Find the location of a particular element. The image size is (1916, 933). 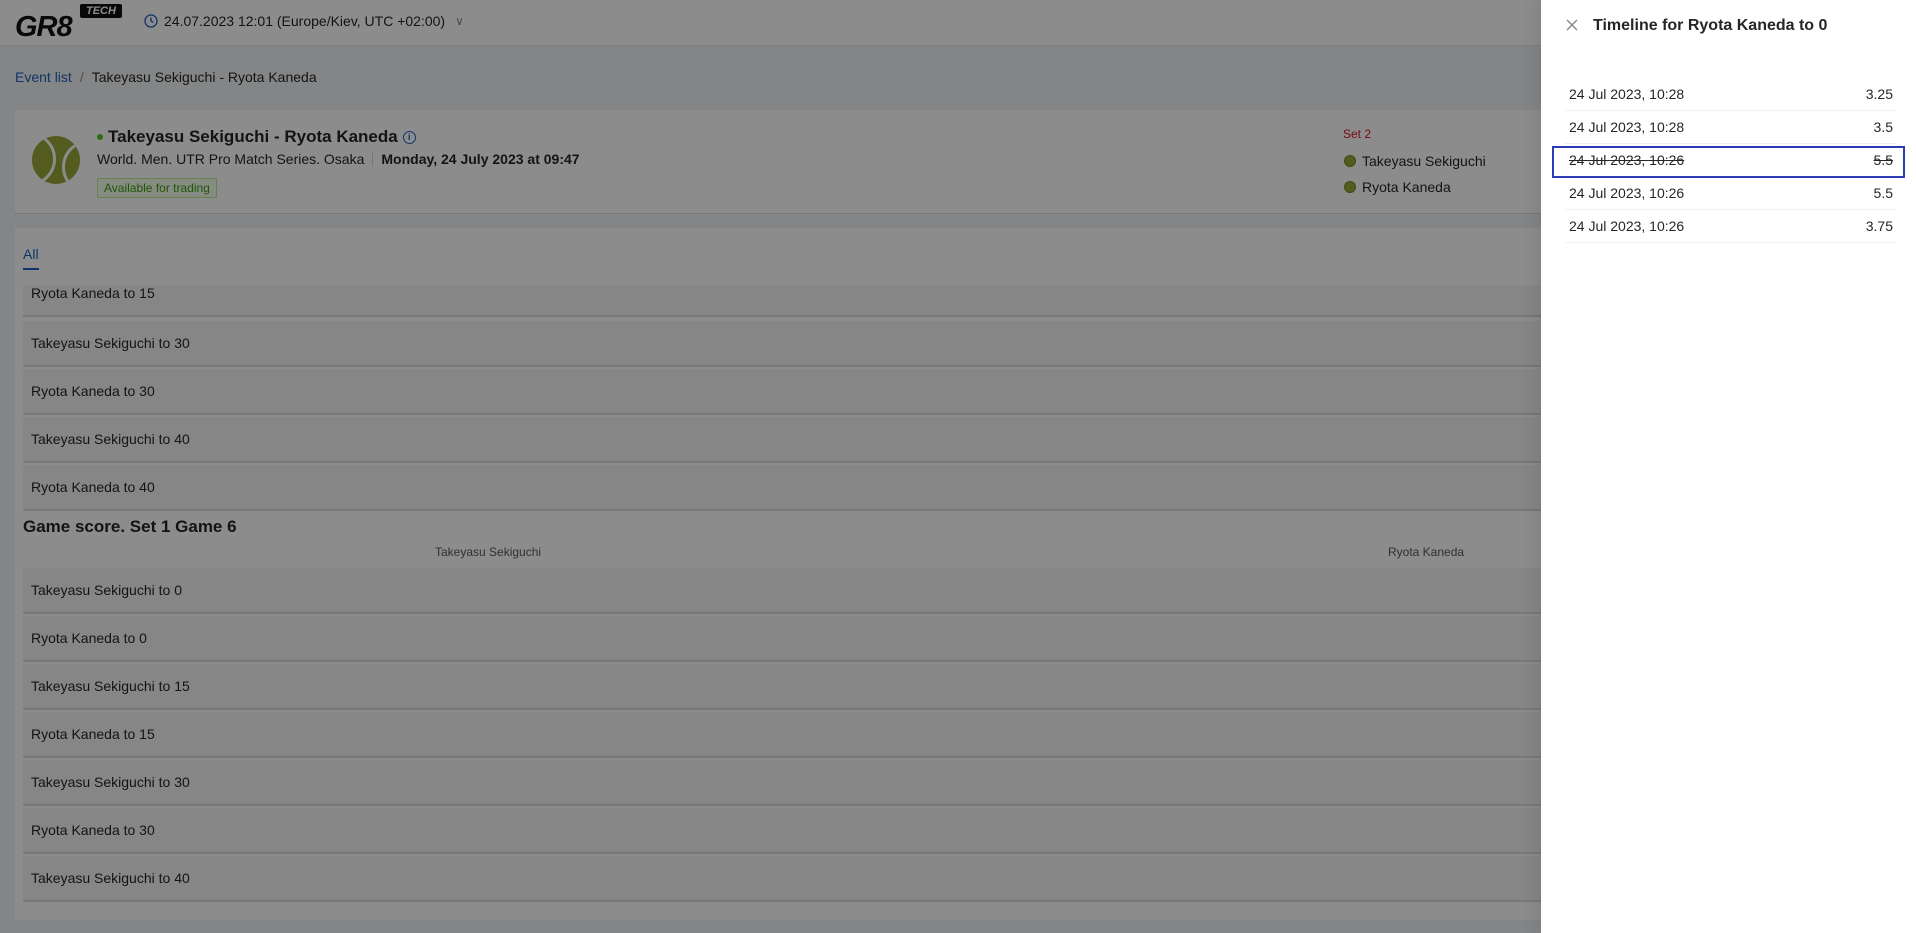

timeline-odds: 3.5 is located at coordinates (1883, 127).